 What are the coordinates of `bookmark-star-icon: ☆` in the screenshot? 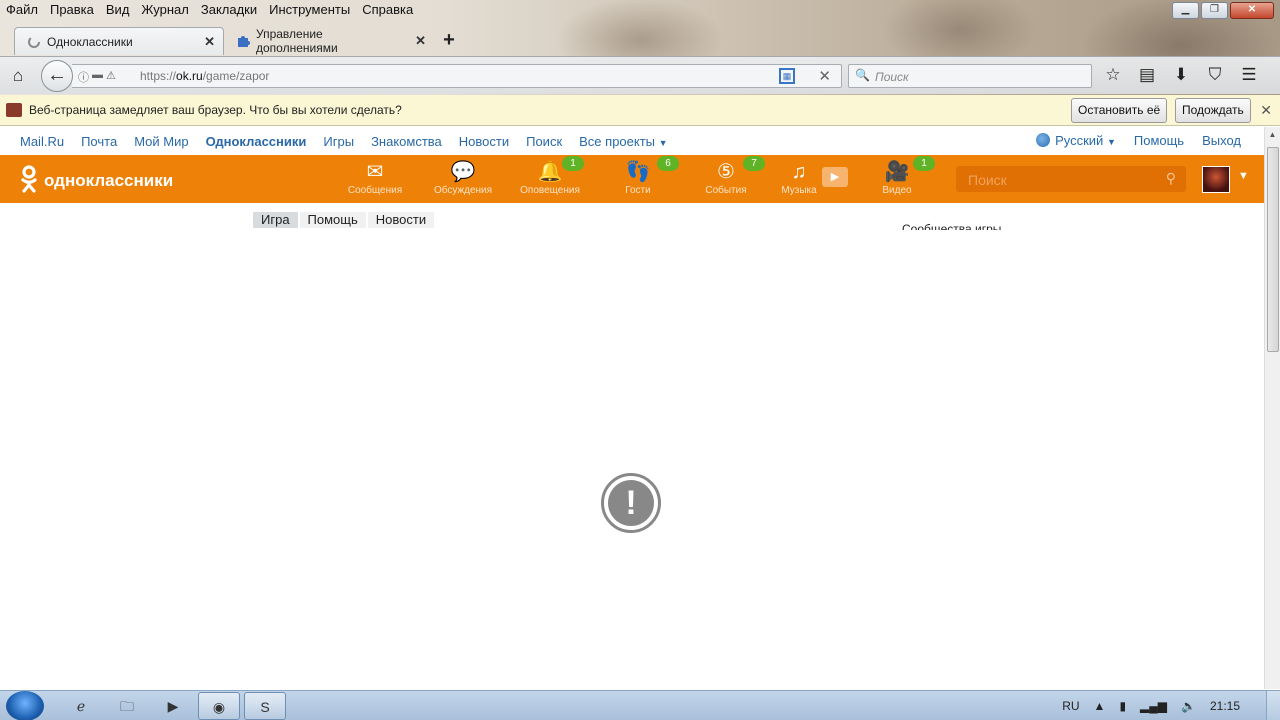 It's located at (1113, 75).